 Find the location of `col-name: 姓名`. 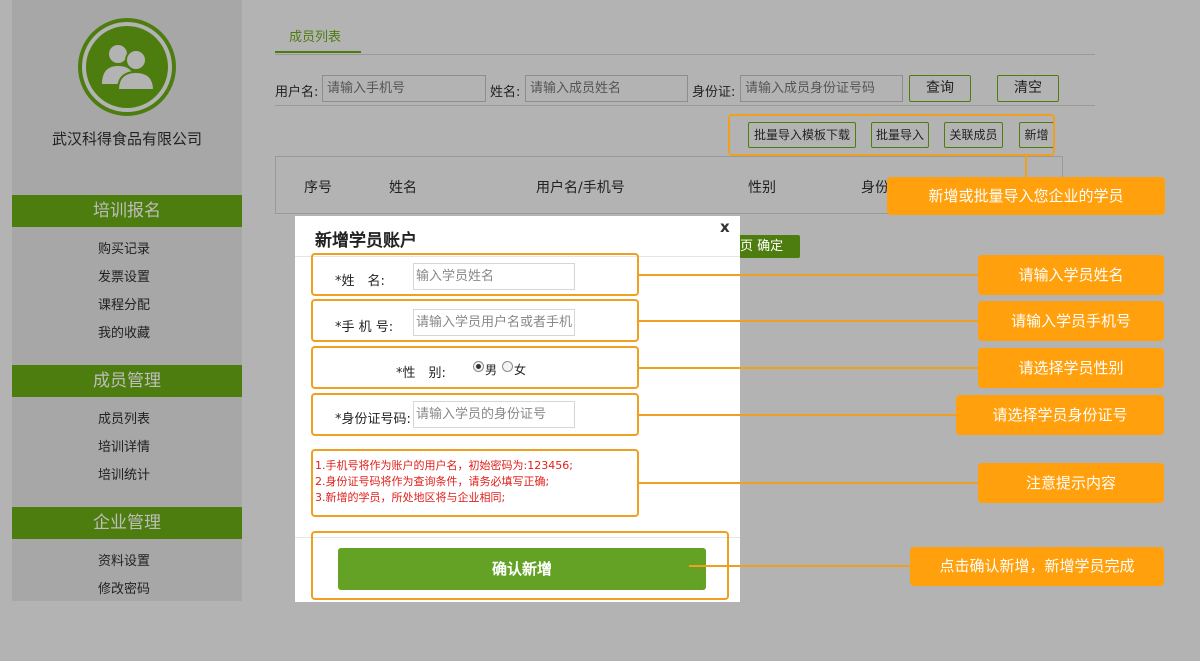

col-name: 姓名 is located at coordinates (403, 188).